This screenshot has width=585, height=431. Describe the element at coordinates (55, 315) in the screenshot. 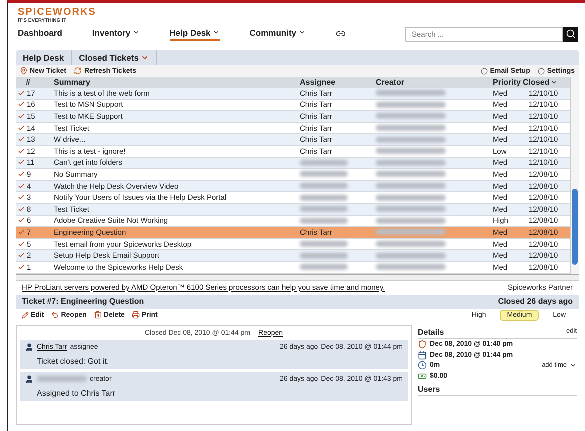

I see `undo-icon` at that location.